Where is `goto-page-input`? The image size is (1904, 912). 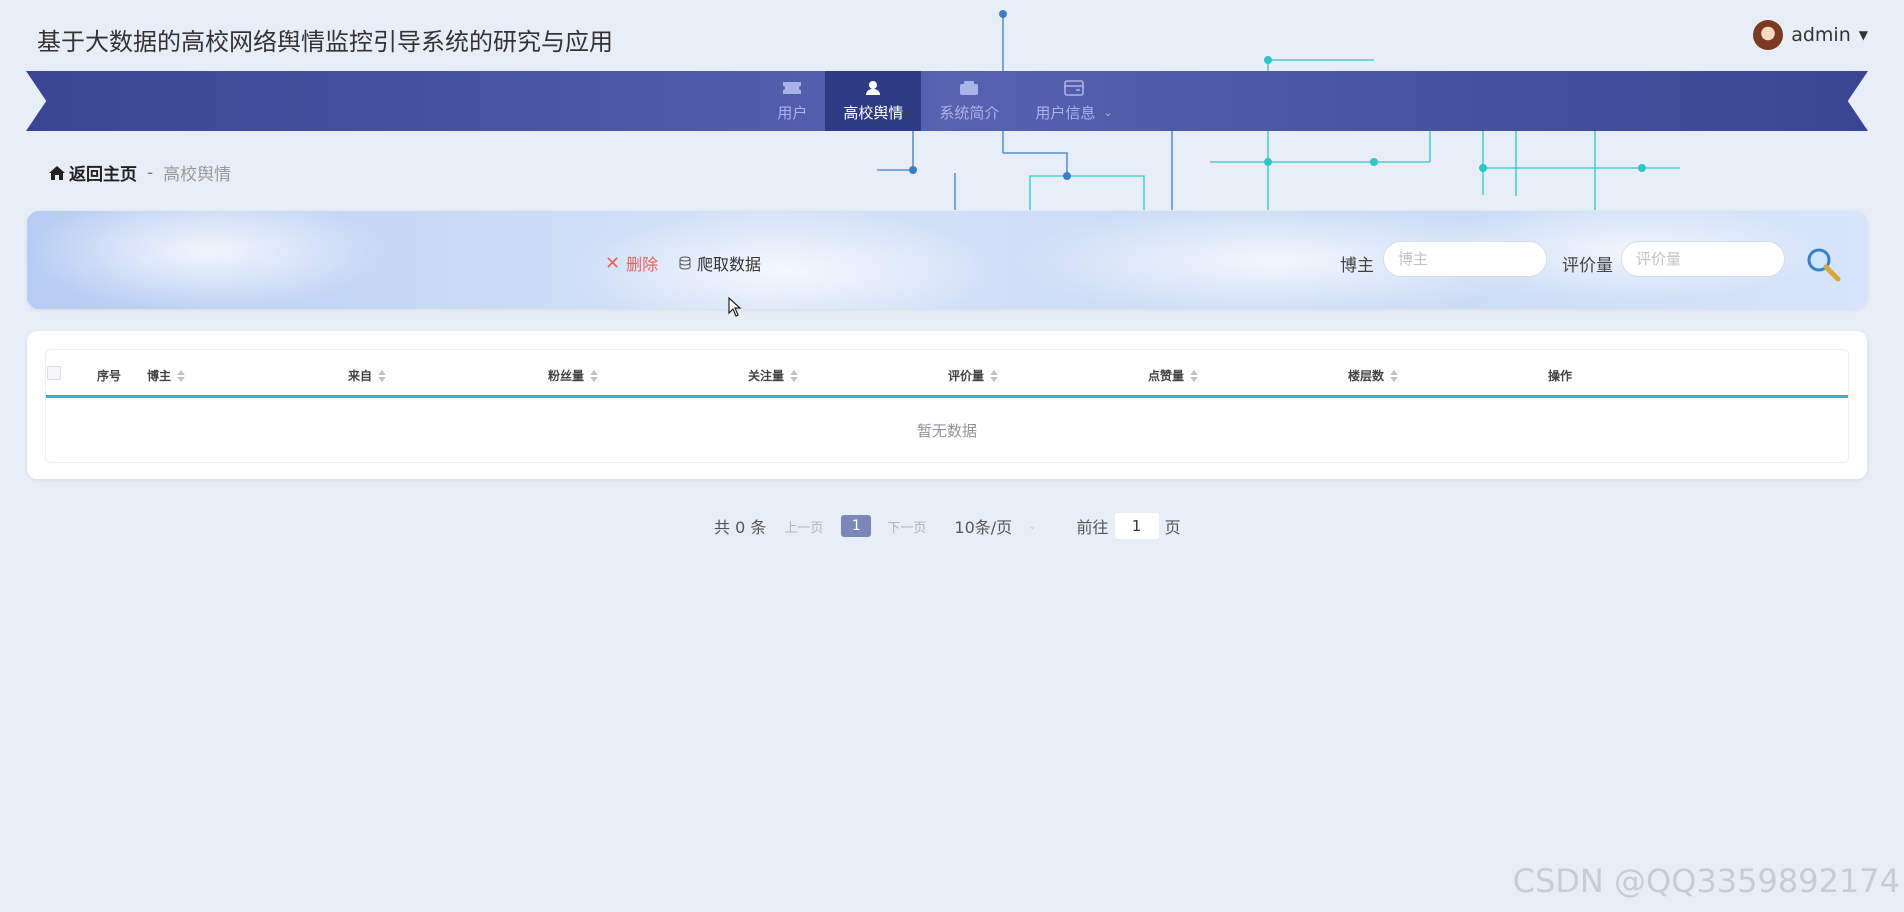
goto-page-input is located at coordinates (1136, 526).